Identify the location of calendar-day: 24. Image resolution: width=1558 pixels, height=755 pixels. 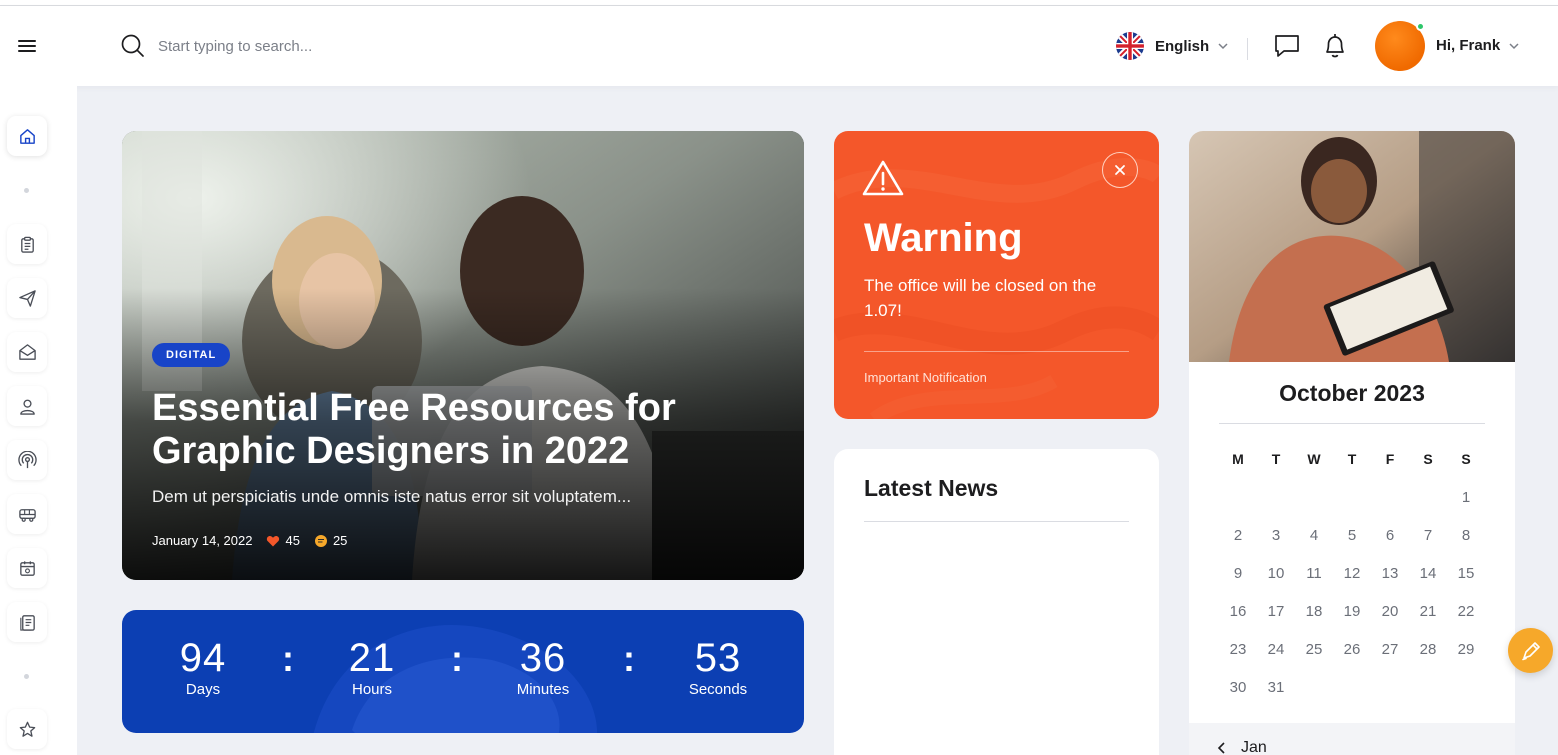
(1276, 649).